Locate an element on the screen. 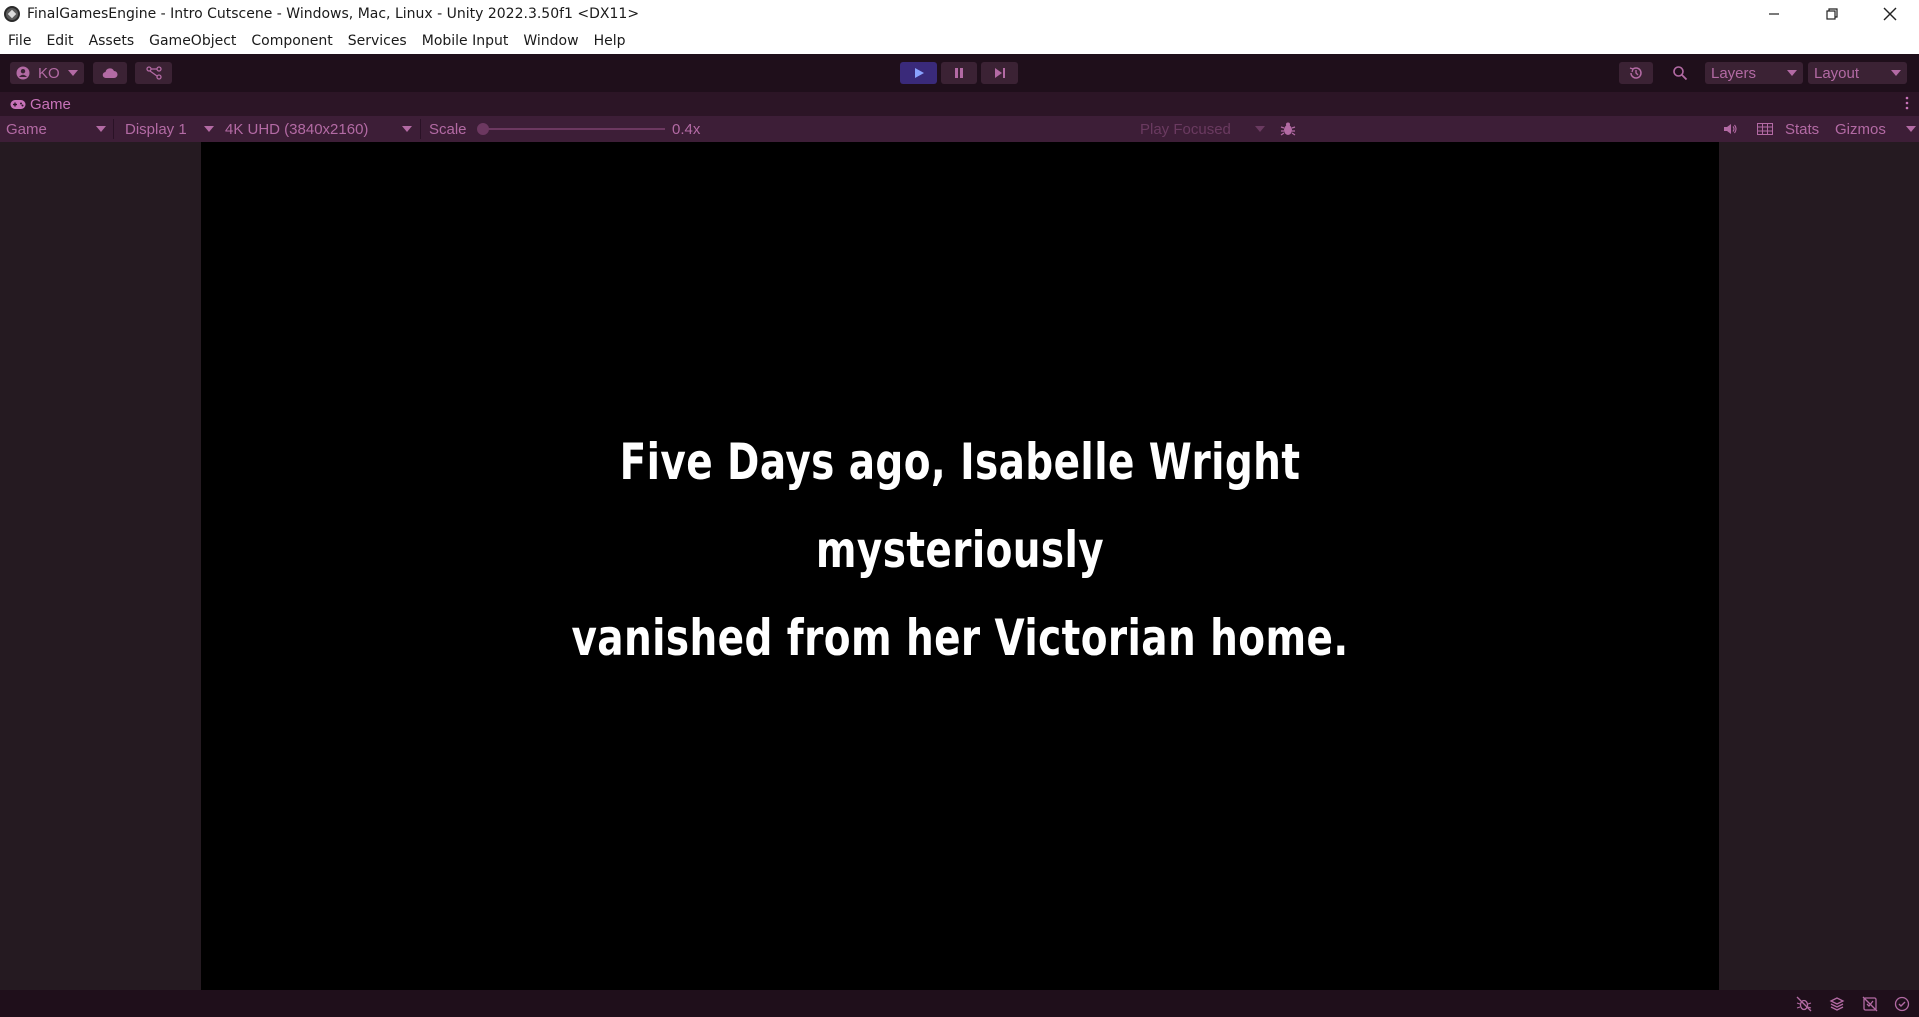  window-controls is located at coordinates (1832, 14).